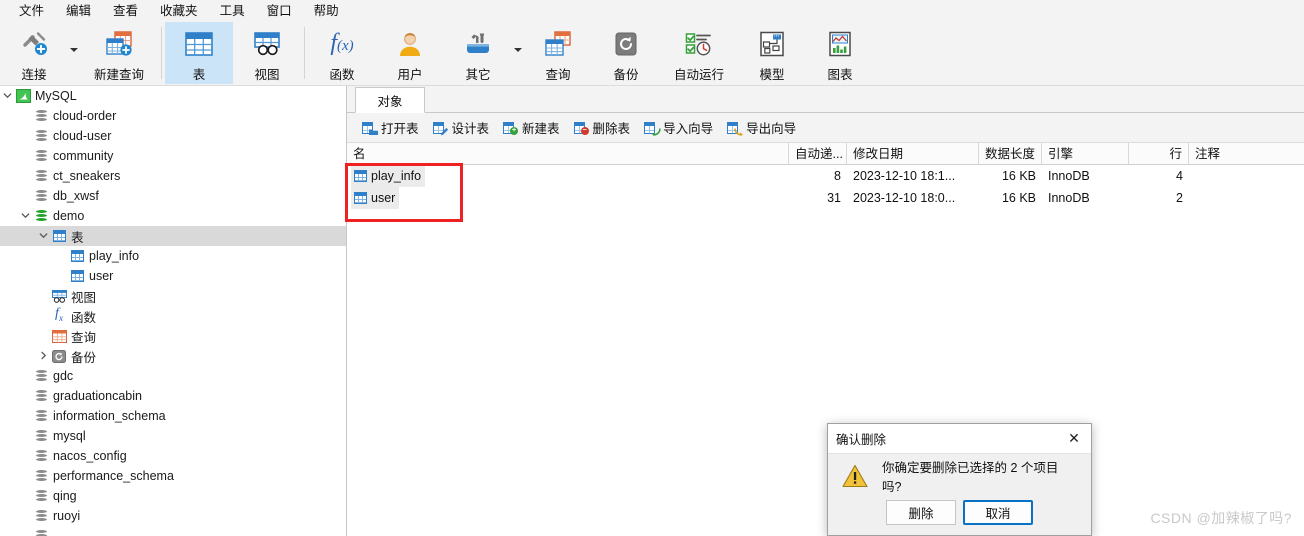 This screenshot has width=1304, height=536. Describe the element at coordinates (173, 436) in the screenshot. I see `tree-item-mysql: mysql` at that location.